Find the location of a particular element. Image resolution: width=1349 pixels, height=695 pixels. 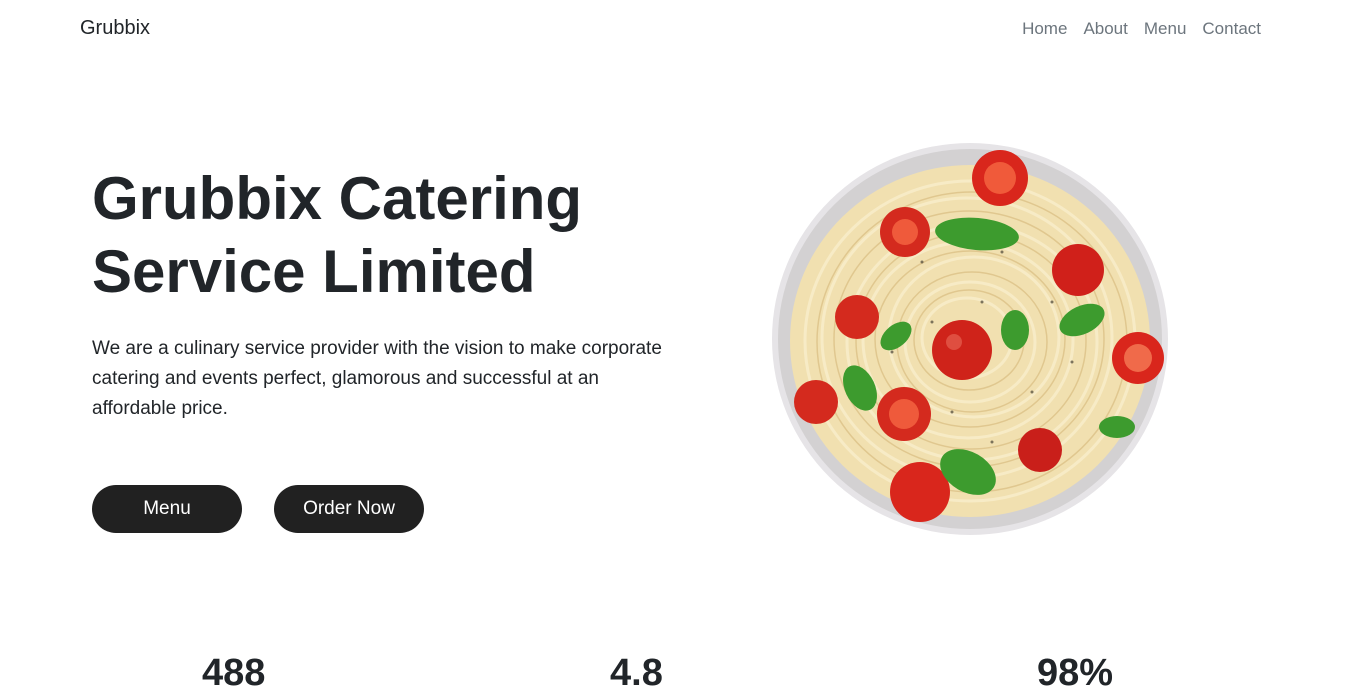

nav-links: Home About Menu Contact is located at coordinates (1141, 29).